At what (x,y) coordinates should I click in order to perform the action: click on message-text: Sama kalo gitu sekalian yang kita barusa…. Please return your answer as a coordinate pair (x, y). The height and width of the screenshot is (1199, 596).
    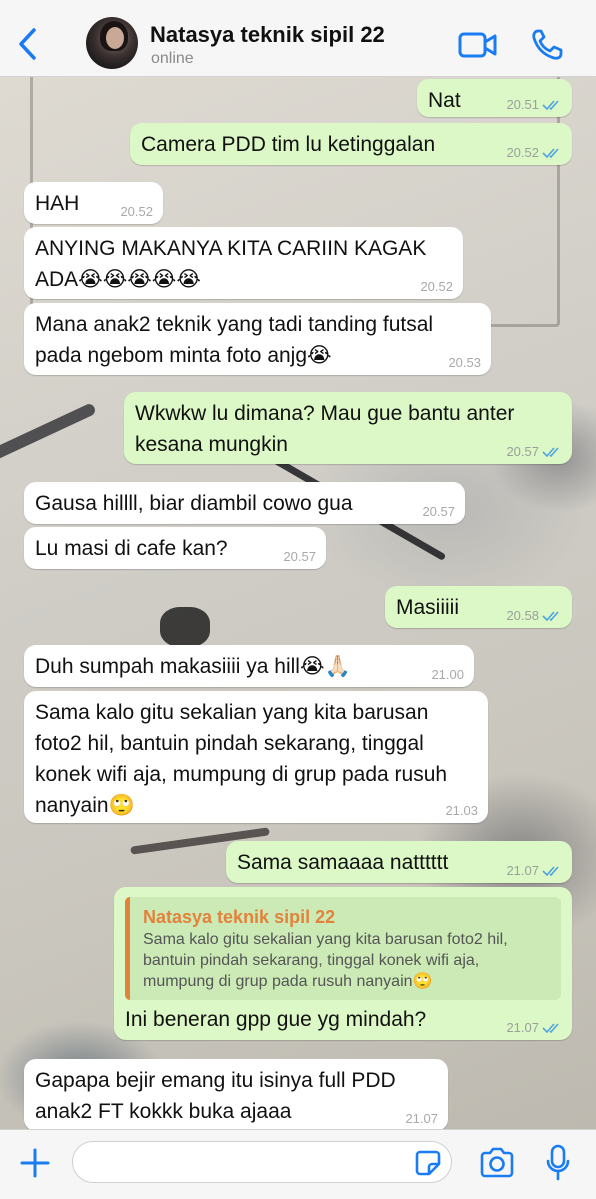
    Looking at the image, I should click on (244, 759).